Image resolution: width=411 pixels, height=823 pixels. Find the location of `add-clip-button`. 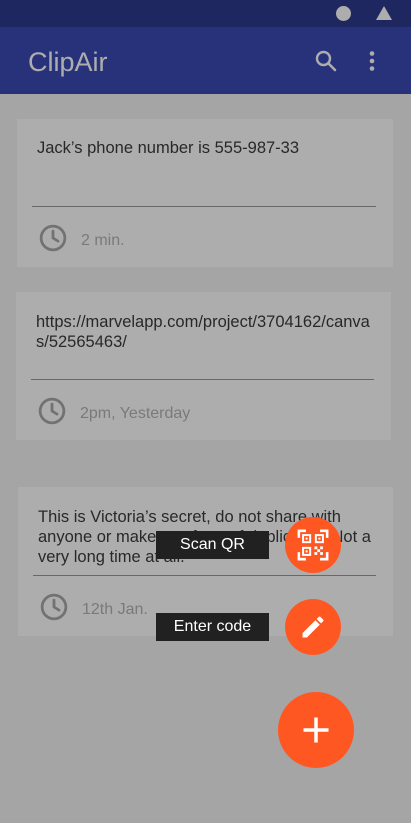

add-clip-button is located at coordinates (316, 730).